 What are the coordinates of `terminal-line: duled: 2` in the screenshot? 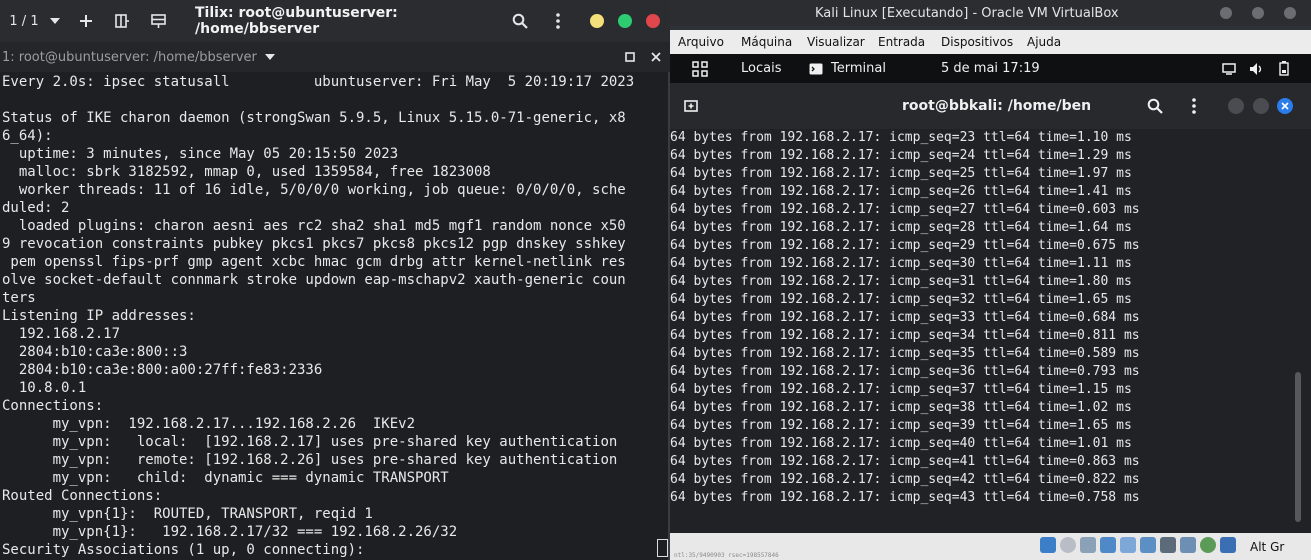 It's located at (36, 208).